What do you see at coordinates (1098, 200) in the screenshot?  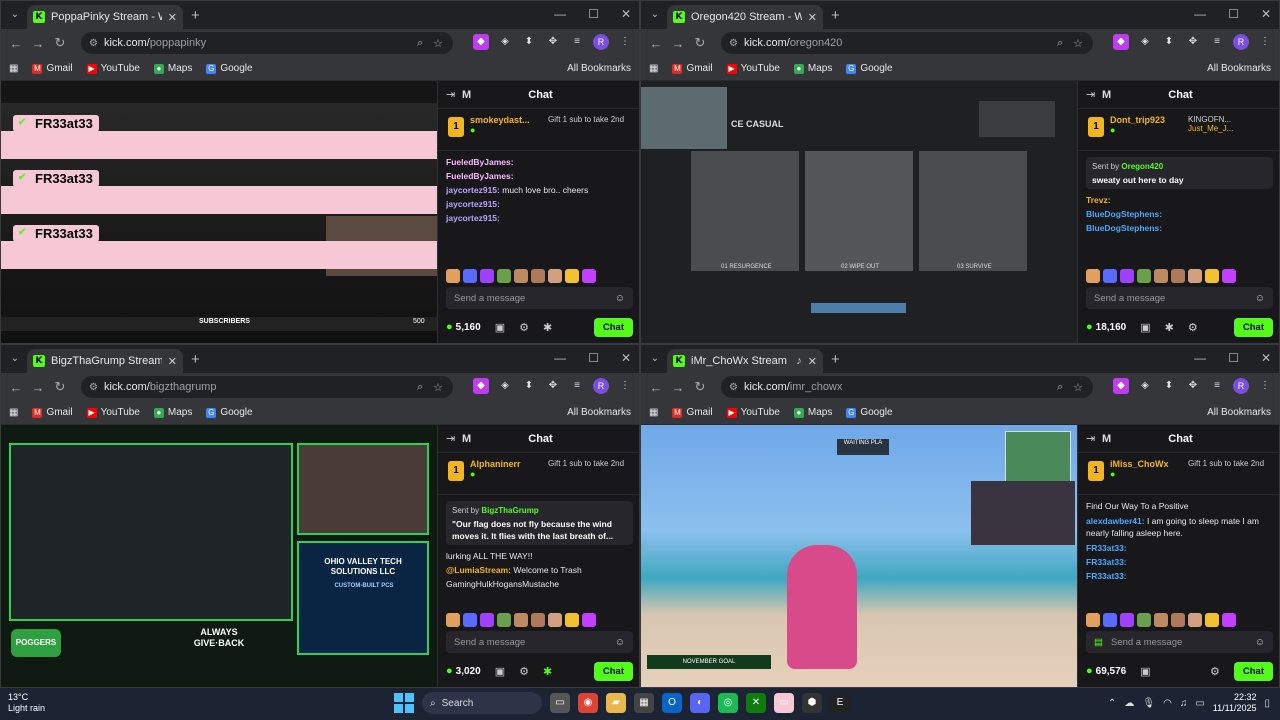 I see `chat-username: Trevz:` at bounding box center [1098, 200].